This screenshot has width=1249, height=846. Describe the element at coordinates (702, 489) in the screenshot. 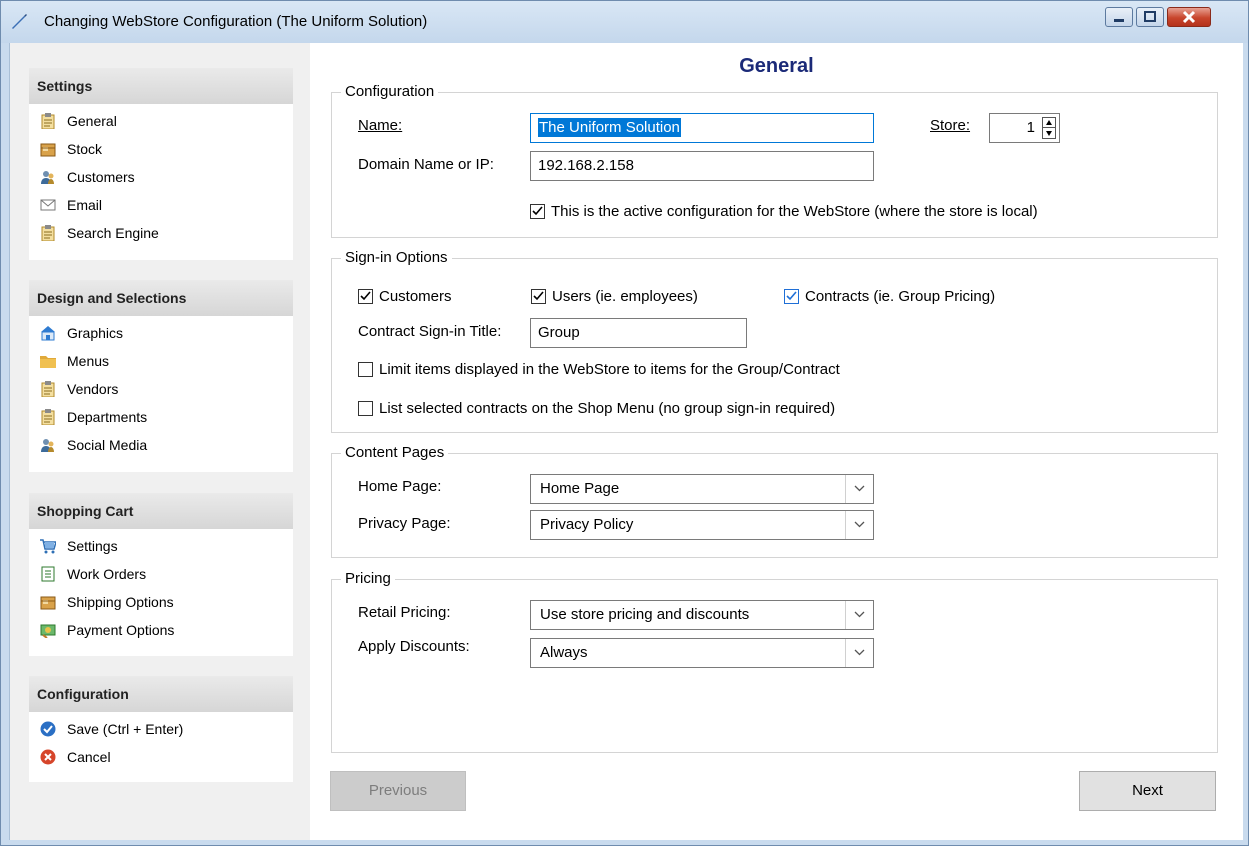

I see `home-page-dropdown: Home Page` at that location.